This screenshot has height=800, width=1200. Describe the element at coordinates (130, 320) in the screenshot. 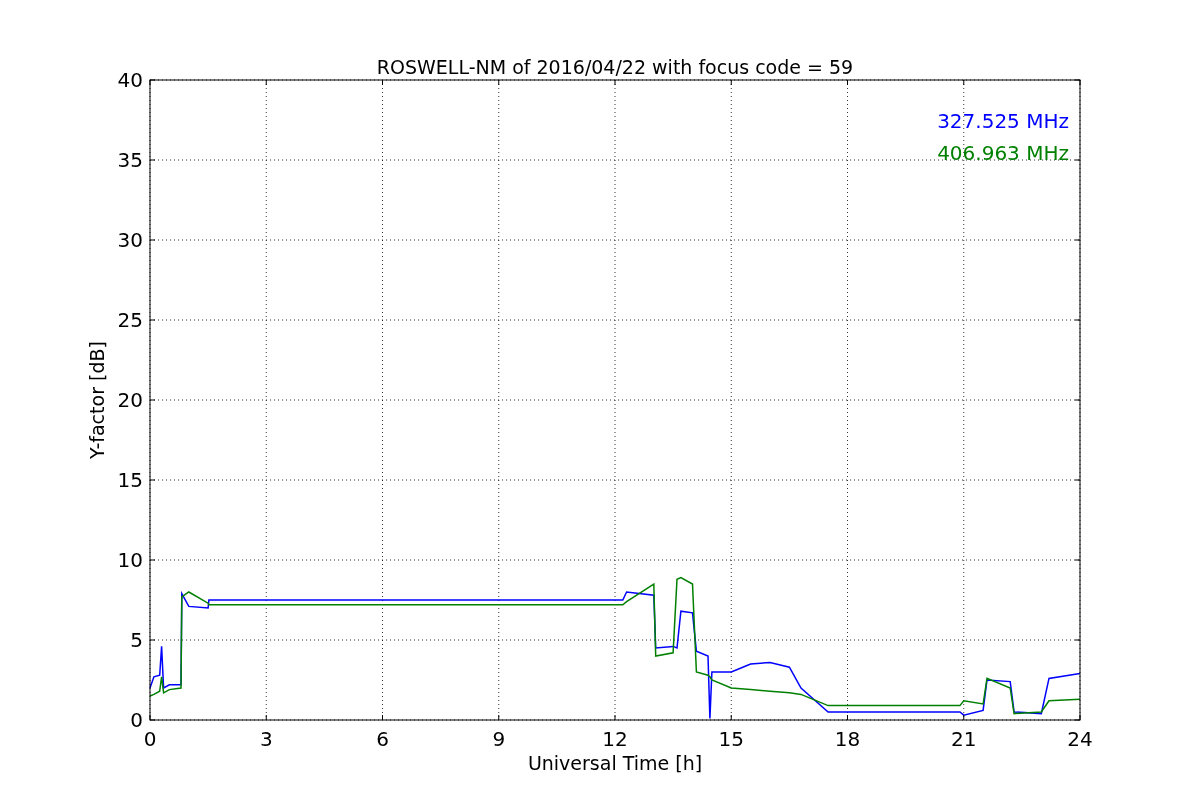

I see `y-tick-label: 25` at that location.